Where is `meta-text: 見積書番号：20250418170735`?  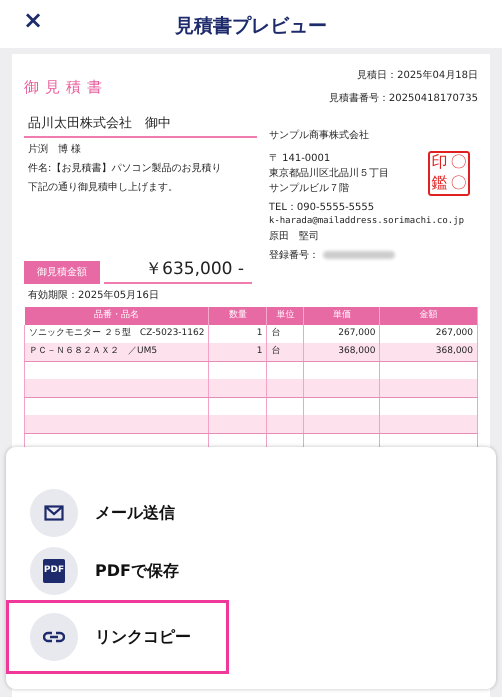 meta-text: 見積書番号：20250418170735 is located at coordinates (403, 99).